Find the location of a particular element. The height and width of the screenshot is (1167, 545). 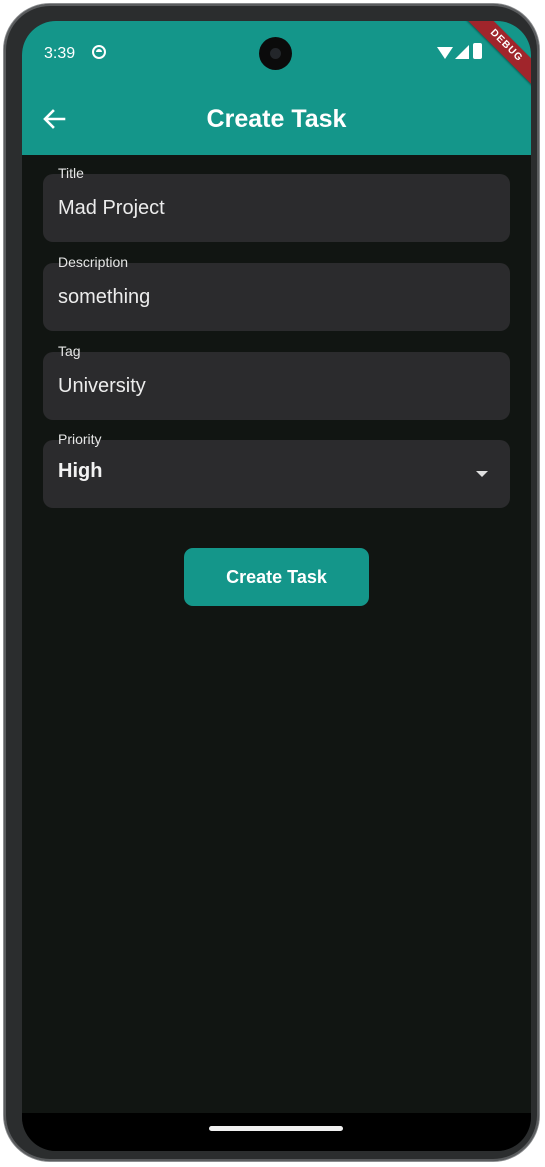

caret-down-icon is located at coordinates (482, 474).